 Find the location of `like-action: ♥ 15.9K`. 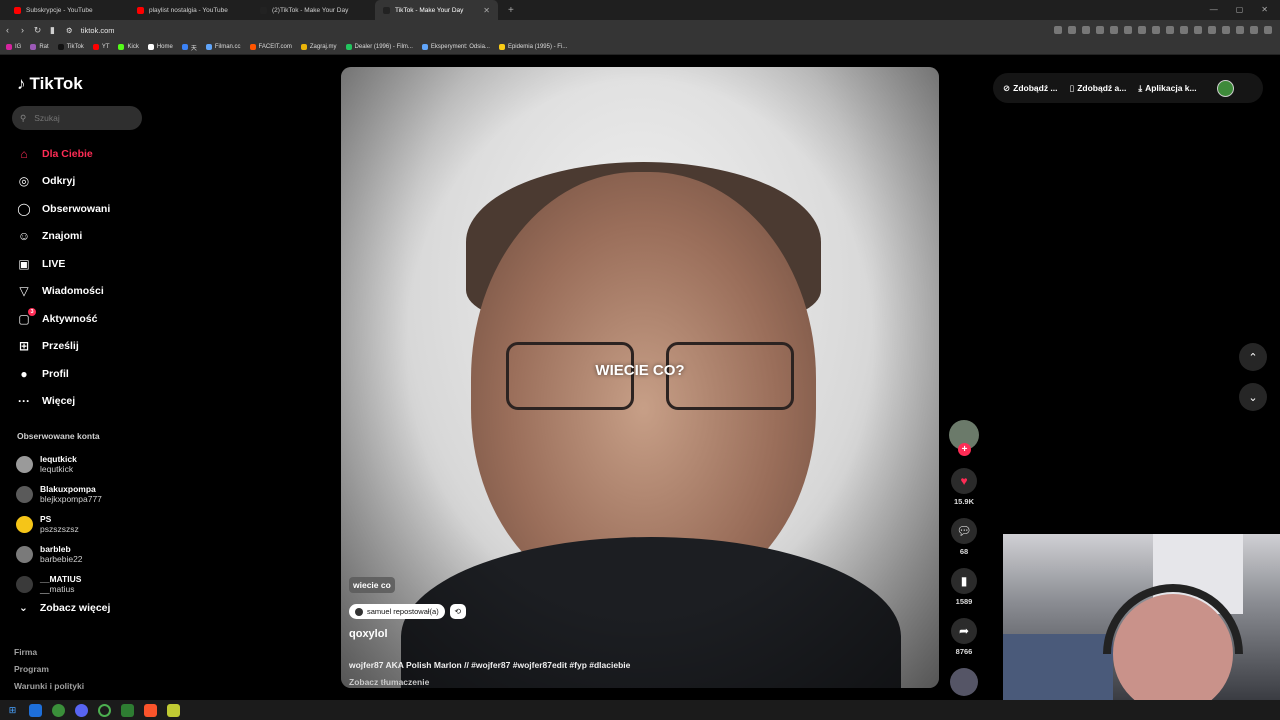

like-action: ♥ 15.9K is located at coordinates (964, 487).